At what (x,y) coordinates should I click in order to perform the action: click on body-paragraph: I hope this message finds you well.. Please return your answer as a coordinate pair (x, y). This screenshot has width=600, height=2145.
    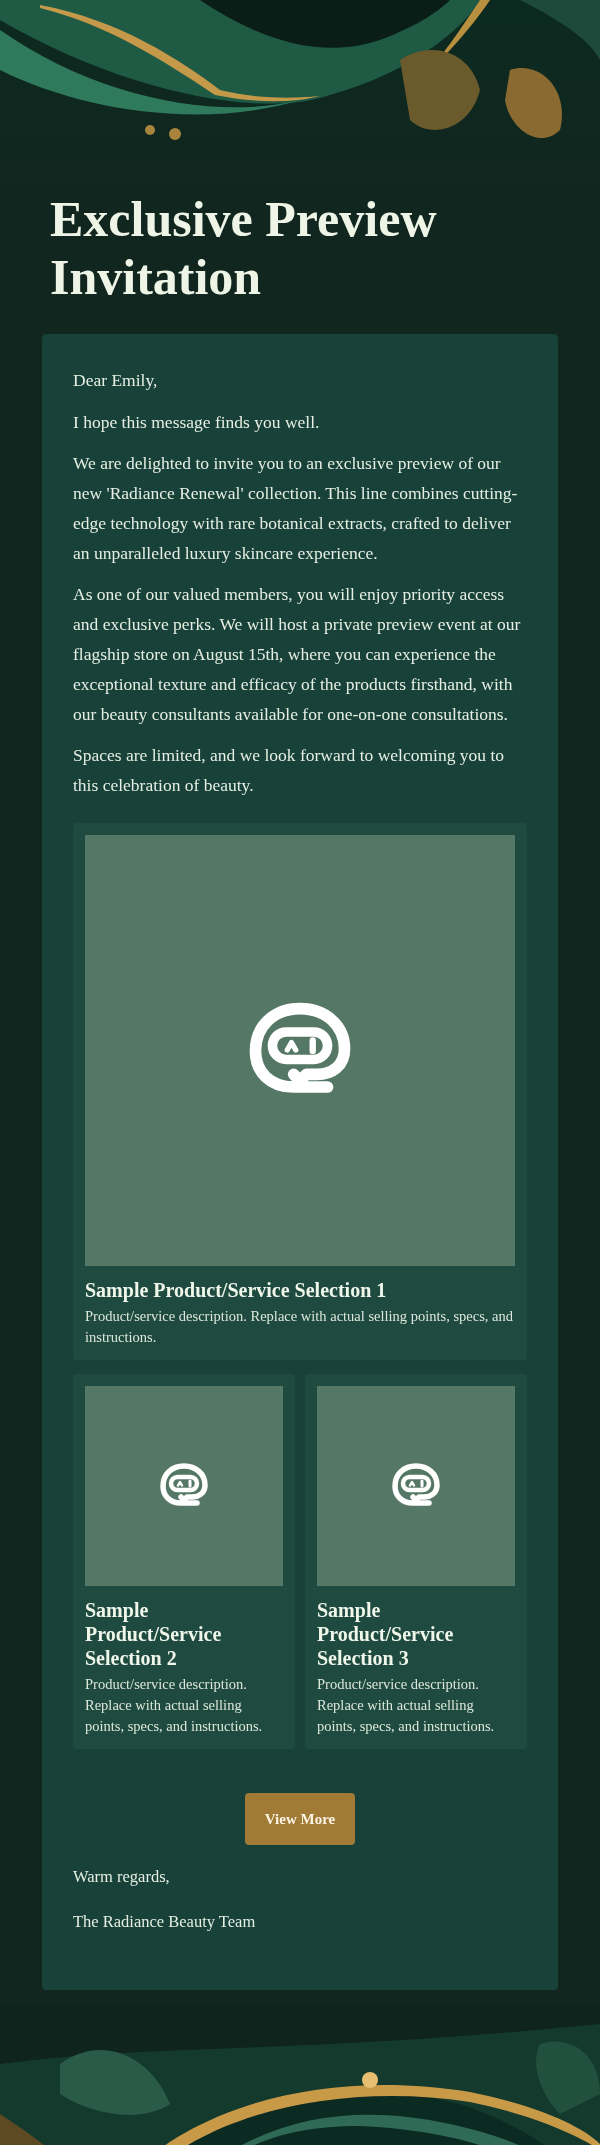
    Looking at the image, I should click on (197, 422).